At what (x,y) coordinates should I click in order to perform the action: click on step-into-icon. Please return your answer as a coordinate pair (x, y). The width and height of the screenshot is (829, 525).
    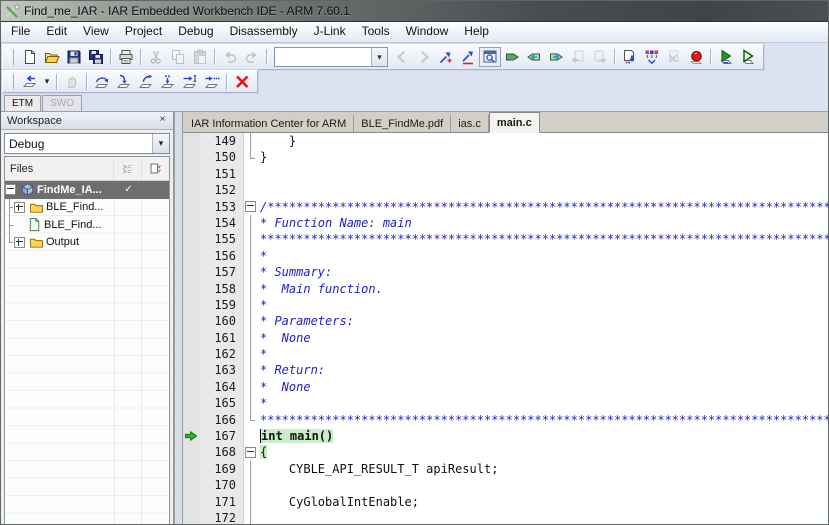
    Looking at the image, I should click on (124, 82).